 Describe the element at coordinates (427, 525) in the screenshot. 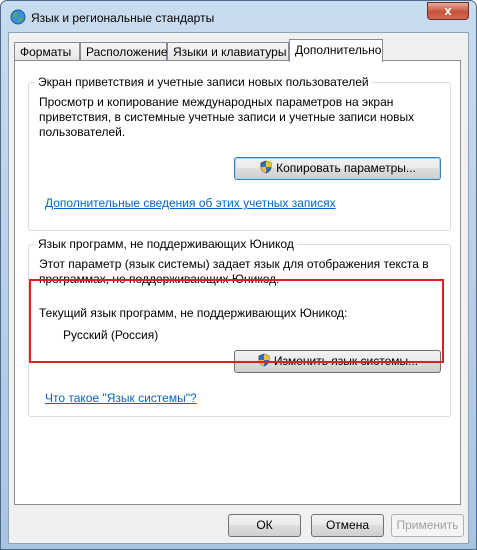

I see `apply-button: Применить` at that location.